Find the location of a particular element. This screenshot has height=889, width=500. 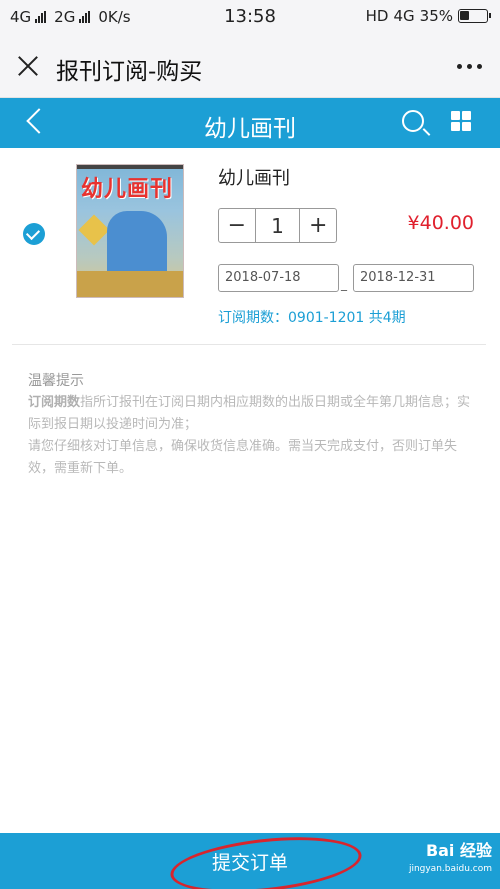

quantity-stepper: − 1 + is located at coordinates (277, 225).